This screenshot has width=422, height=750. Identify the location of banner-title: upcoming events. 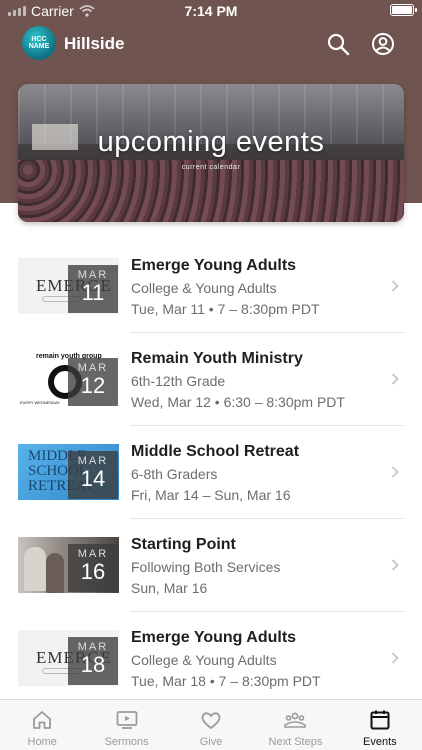
(211, 142).